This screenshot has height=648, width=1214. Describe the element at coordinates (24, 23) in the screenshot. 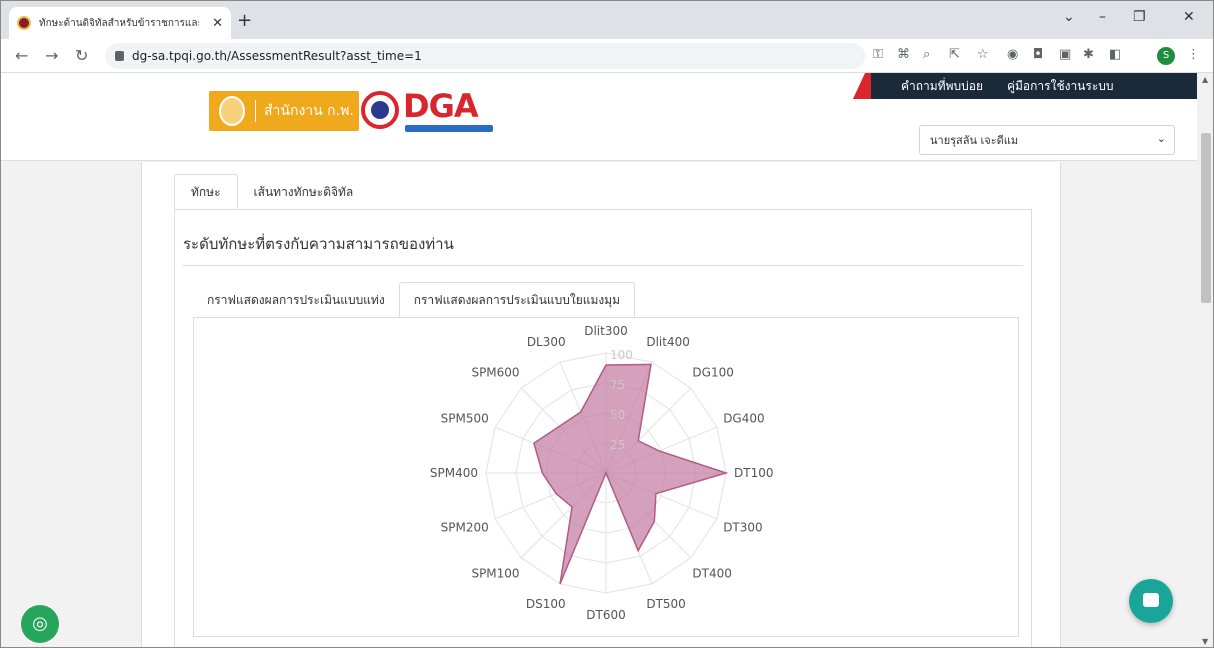

I see `site-favicon-icon` at that location.